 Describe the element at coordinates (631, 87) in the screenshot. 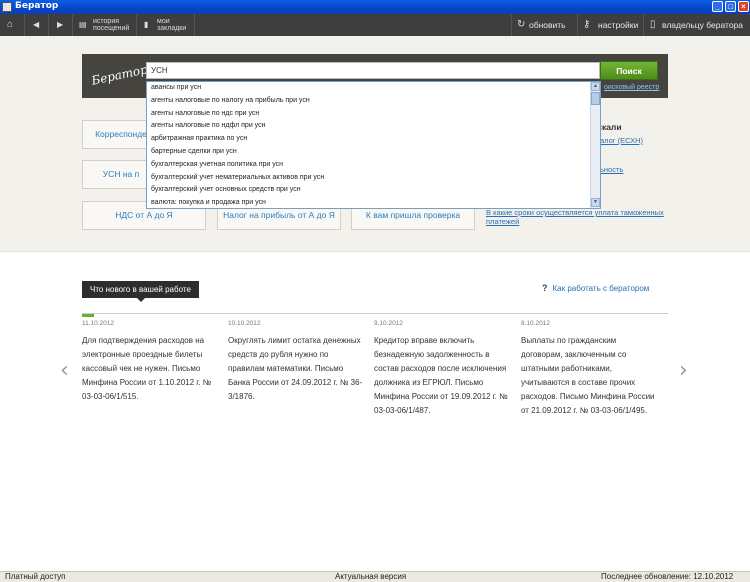

I see `search-registry-link: оисковый реестр` at that location.